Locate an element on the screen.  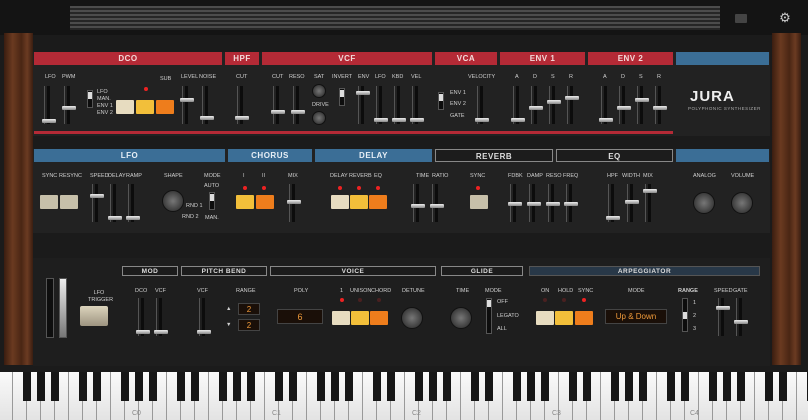
env1-attack-fader is located at coordinates (518, 105).